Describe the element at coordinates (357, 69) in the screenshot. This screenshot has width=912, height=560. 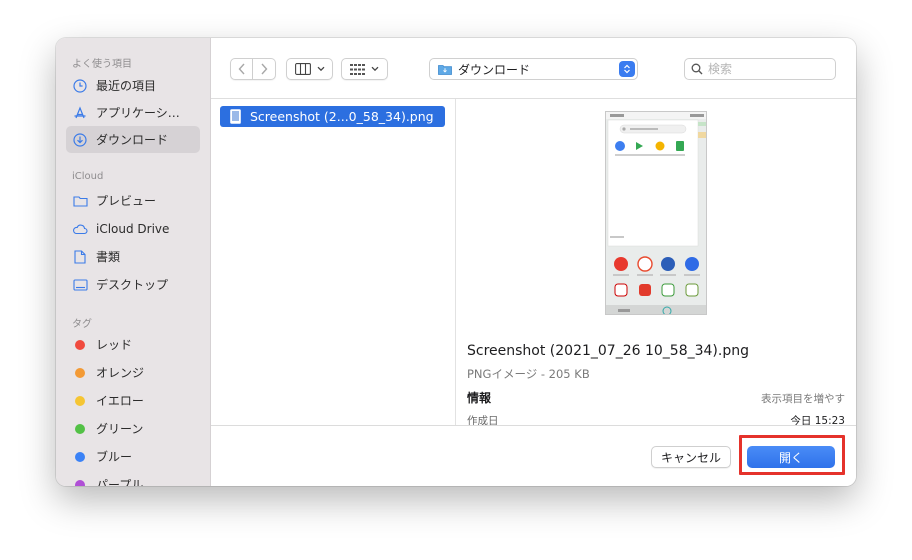
I see `grid-view-icon` at that location.